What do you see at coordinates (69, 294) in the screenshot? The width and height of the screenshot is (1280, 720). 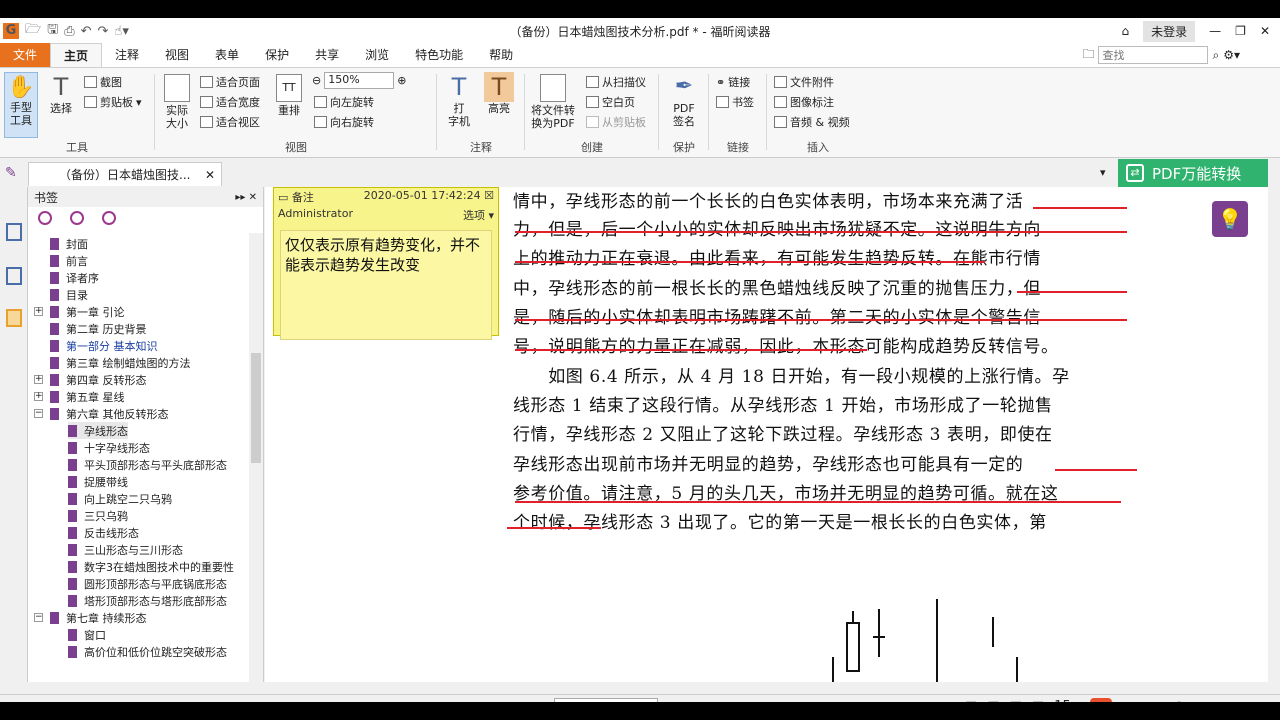 I see `bookmark-item: 目录` at bounding box center [69, 294].